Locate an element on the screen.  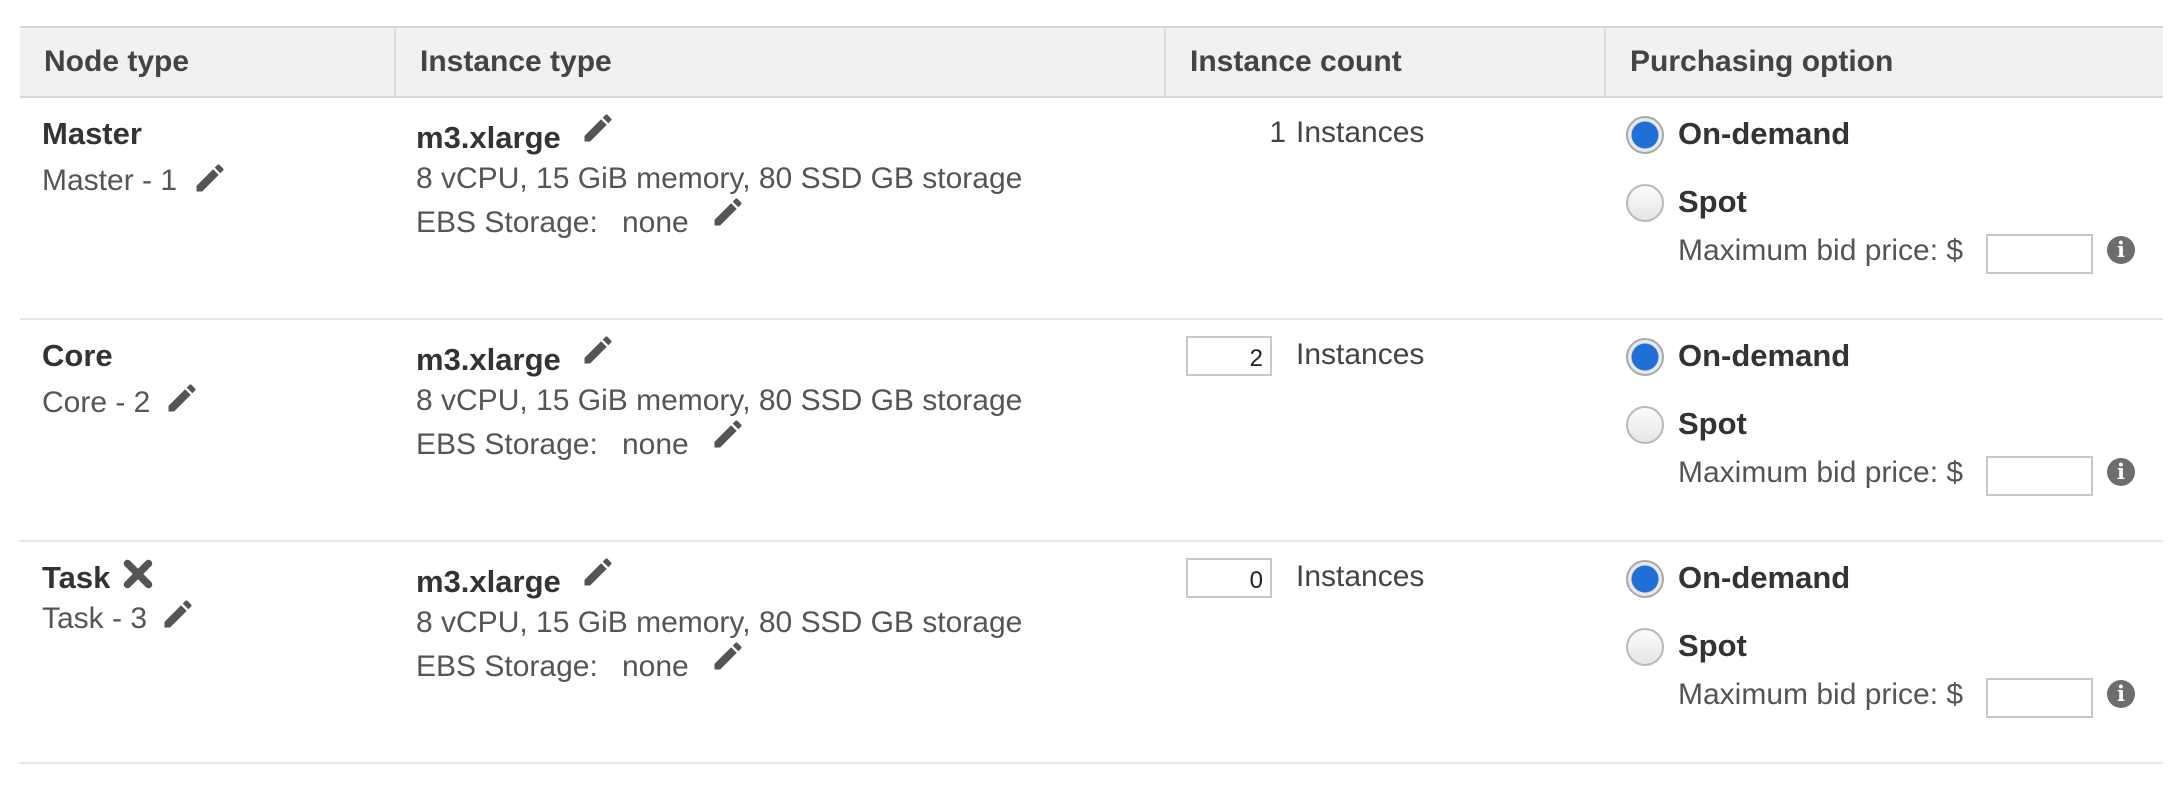
header-purchasing-option: Purchasing option is located at coordinates (1883, 62).